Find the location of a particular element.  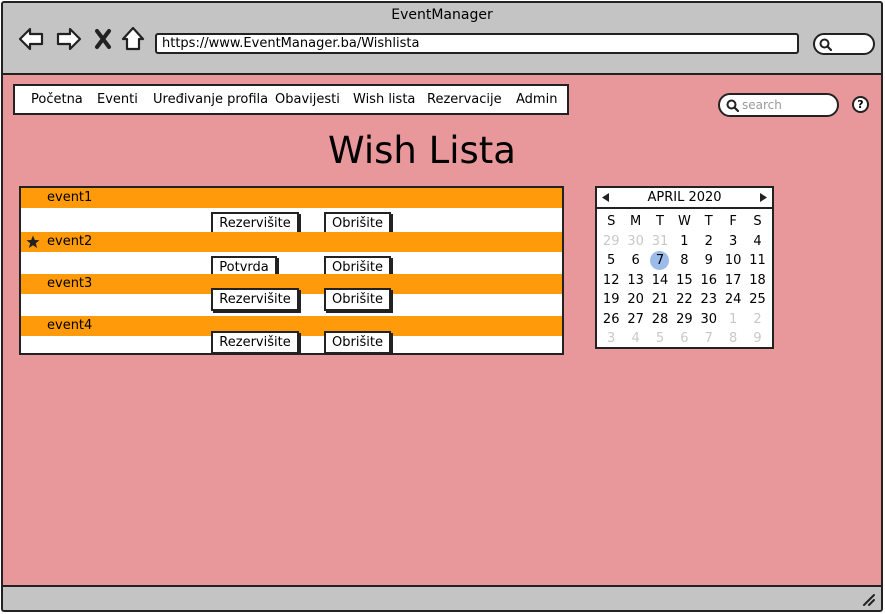

calendar-day-outside: 29 is located at coordinates (611, 242).